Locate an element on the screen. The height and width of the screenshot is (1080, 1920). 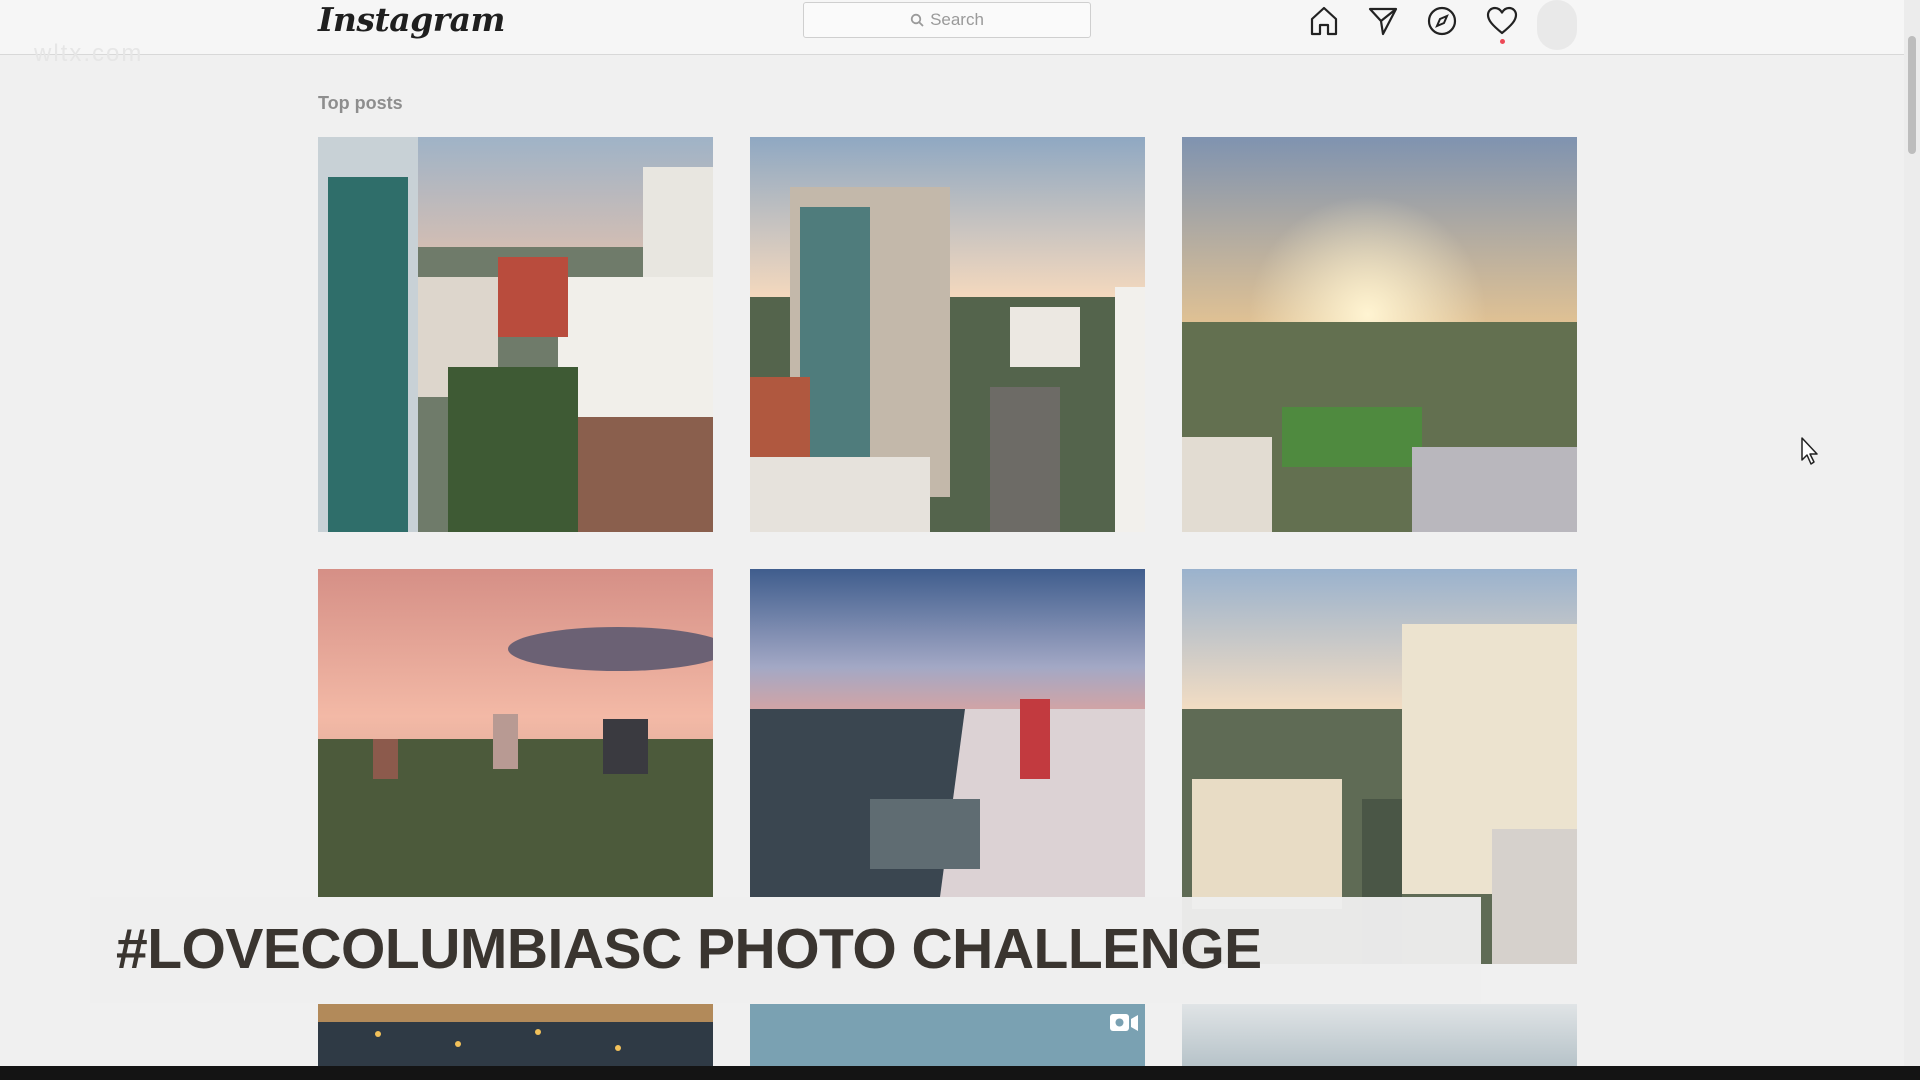
profile-avatar is located at coordinates (1557, 25).